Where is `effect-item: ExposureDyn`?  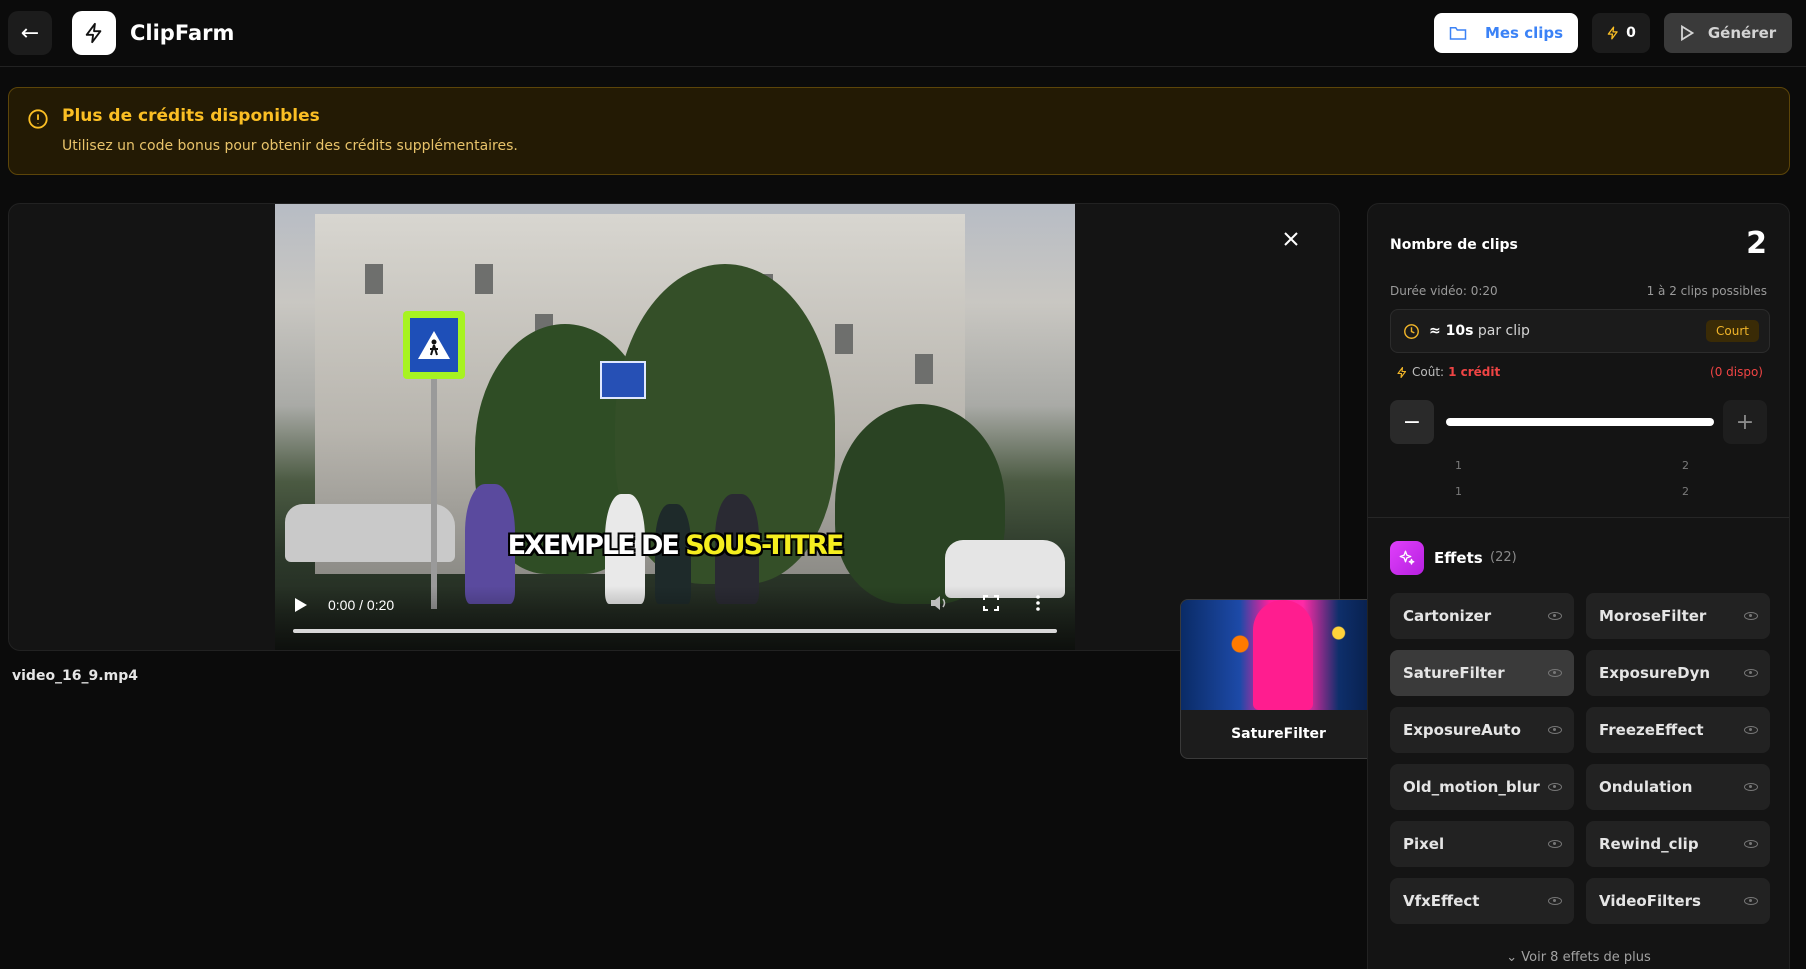
effect-item: ExposureDyn is located at coordinates (1678, 673).